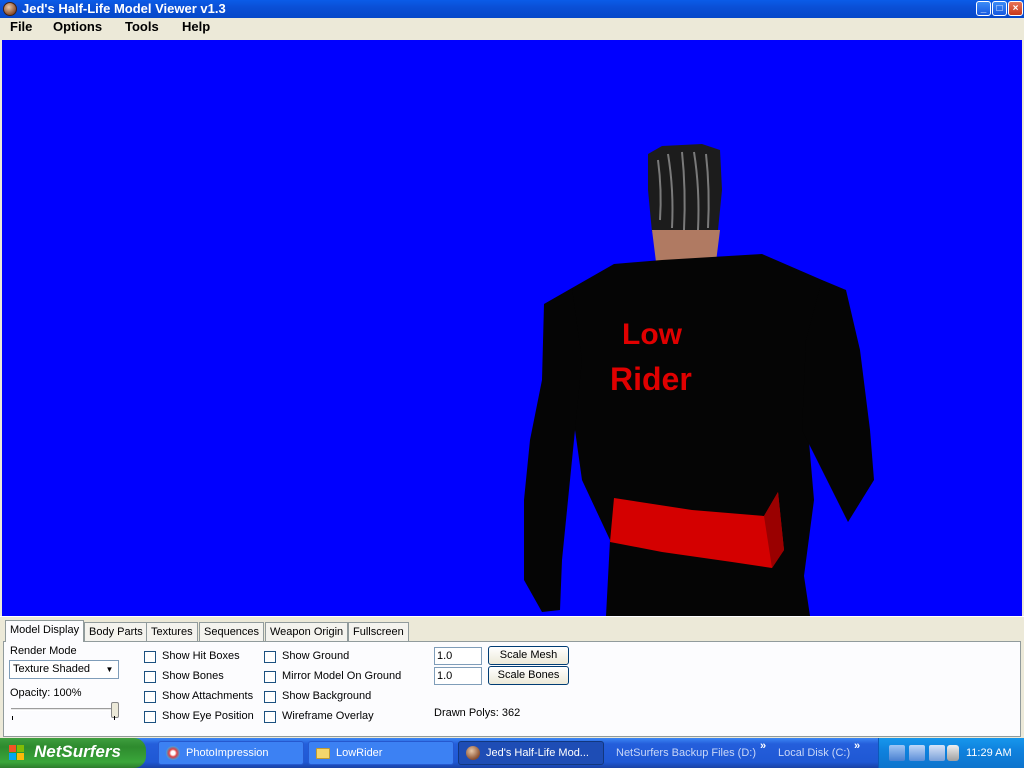  Describe the element at coordinates (227, 753) in the screenshot. I see `taskbar-label: PhotoImpression` at that location.